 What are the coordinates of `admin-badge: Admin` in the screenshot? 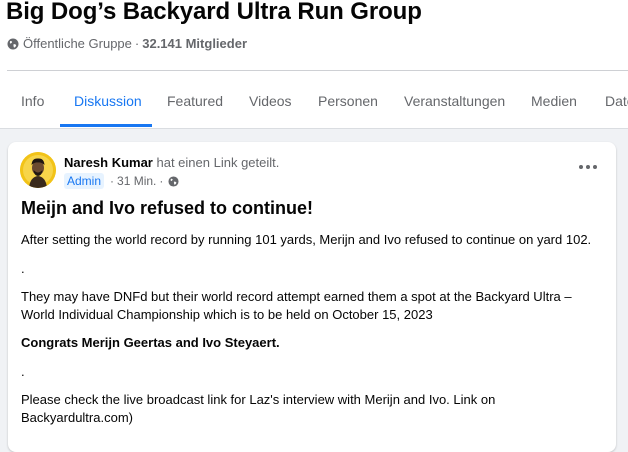 It's located at (84, 181).